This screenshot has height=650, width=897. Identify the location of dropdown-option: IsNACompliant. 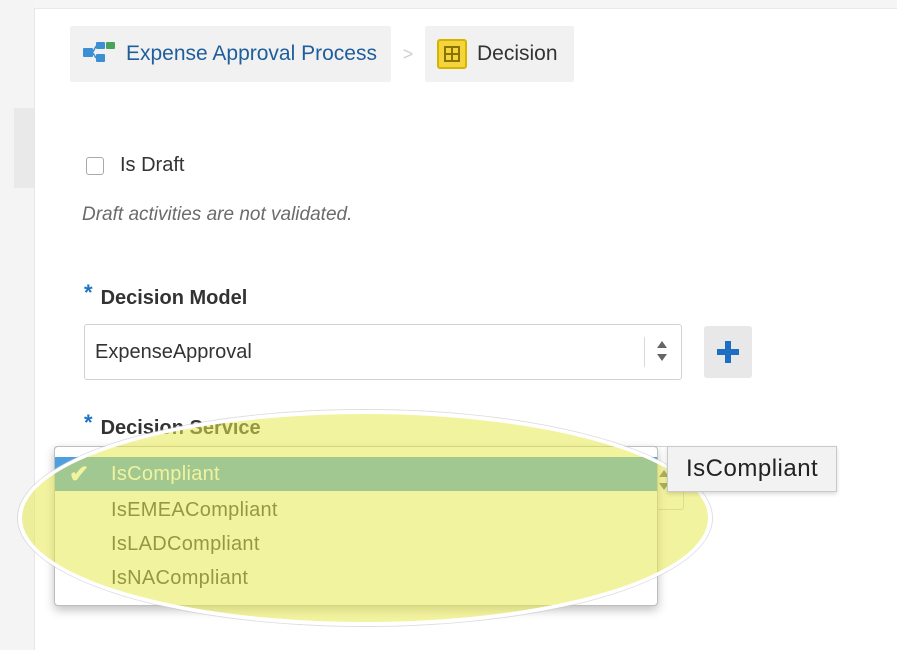
(356, 578).